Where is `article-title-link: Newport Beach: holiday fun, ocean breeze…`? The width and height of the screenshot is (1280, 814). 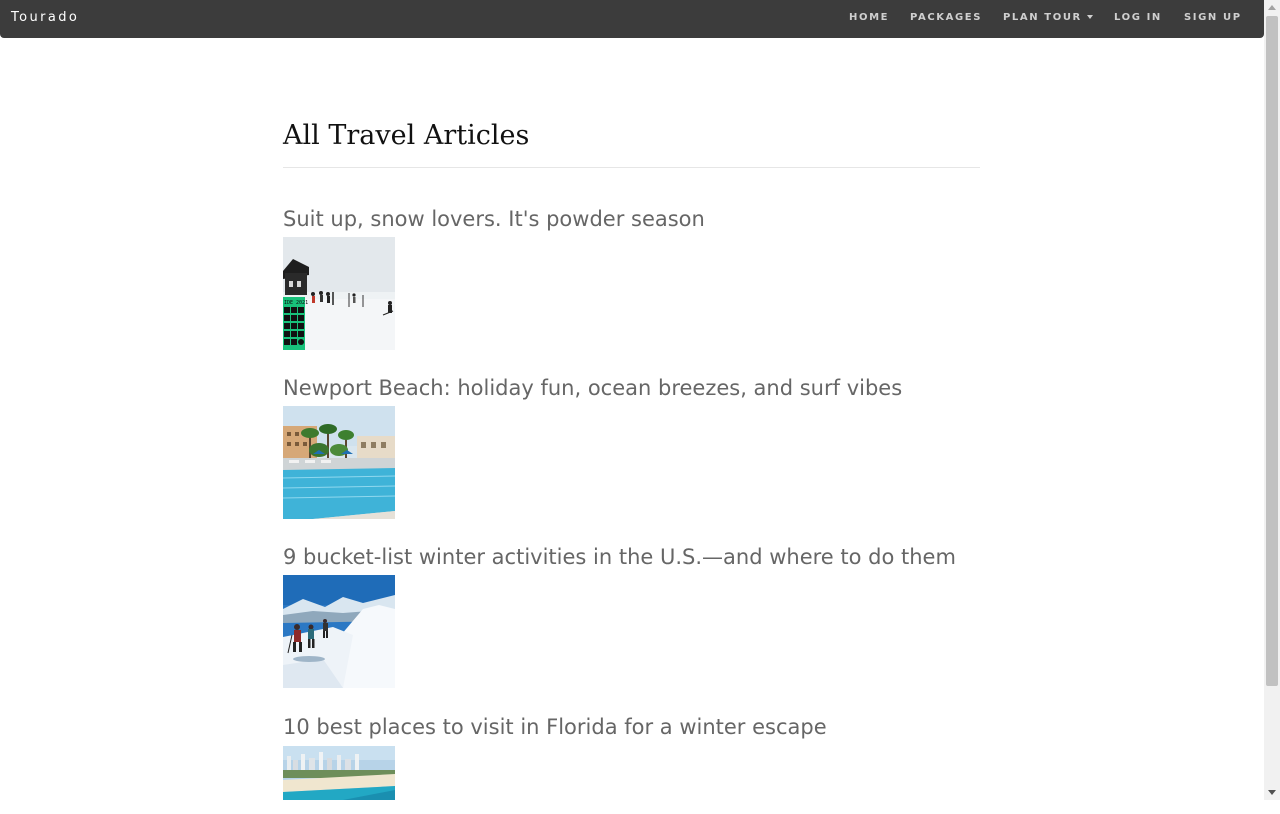
article-title-link: Newport Beach: holiday fun, ocean breeze… is located at coordinates (631, 388).